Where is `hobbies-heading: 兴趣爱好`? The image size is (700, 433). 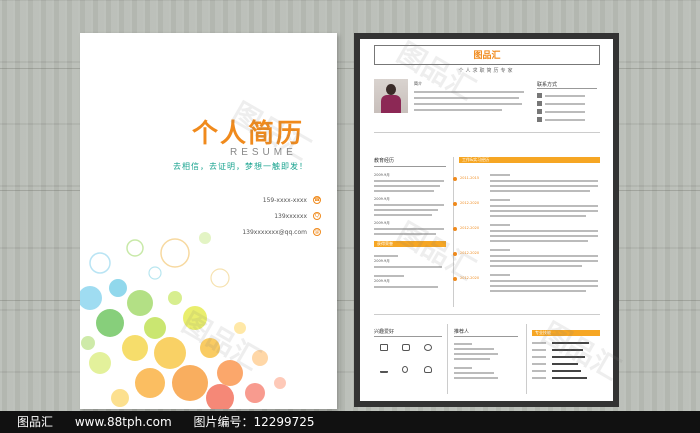
hobbies-heading: 兴趣爱好 is located at coordinates (384, 332).